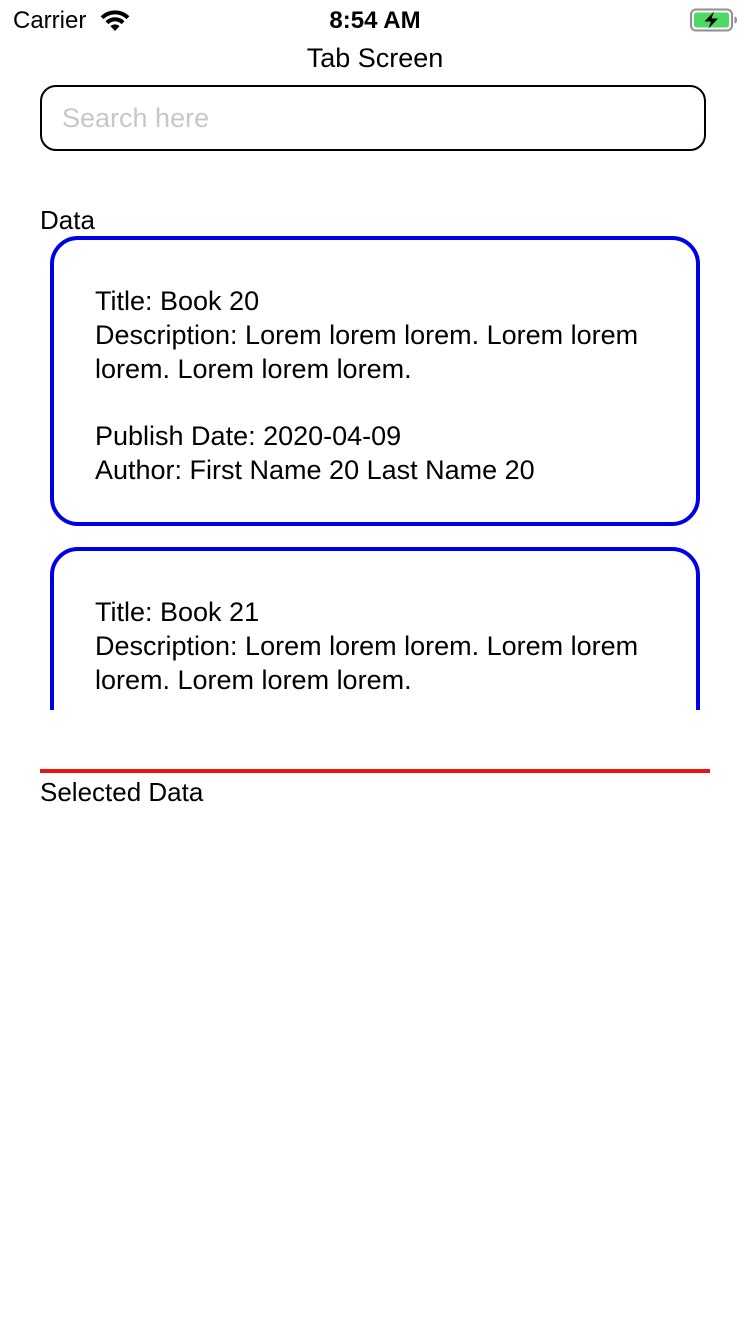 The width and height of the screenshot is (750, 1334). What do you see at coordinates (375, 58) in the screenshot?
I see `screen-title: Tab Screen` at bounding box center [375, 58].